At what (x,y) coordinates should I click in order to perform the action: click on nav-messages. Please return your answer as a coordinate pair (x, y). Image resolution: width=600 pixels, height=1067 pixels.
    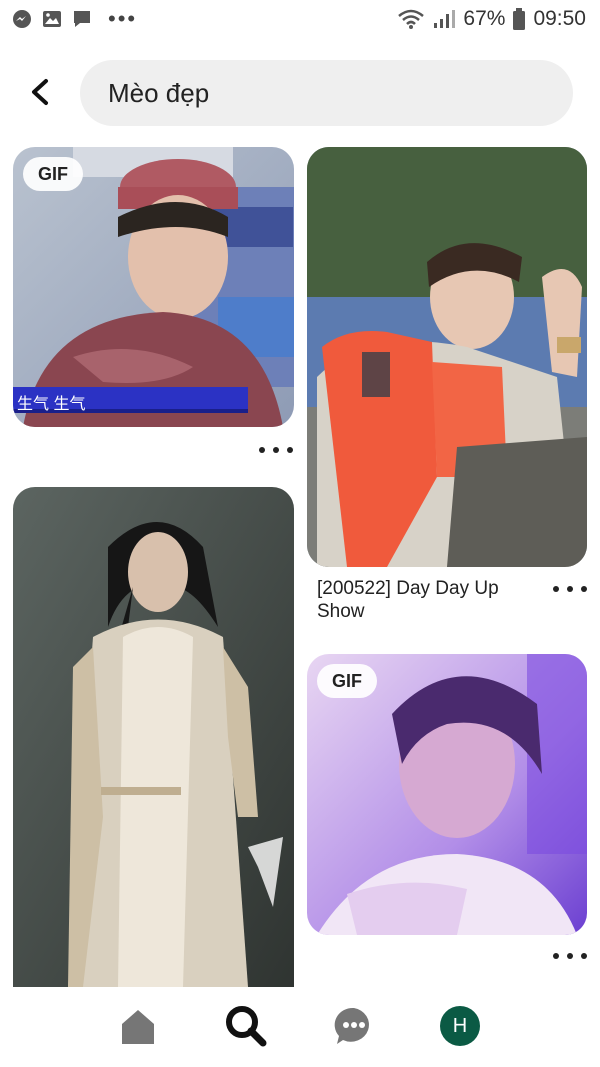
    Looking at the image, I should click on (354, 1026).